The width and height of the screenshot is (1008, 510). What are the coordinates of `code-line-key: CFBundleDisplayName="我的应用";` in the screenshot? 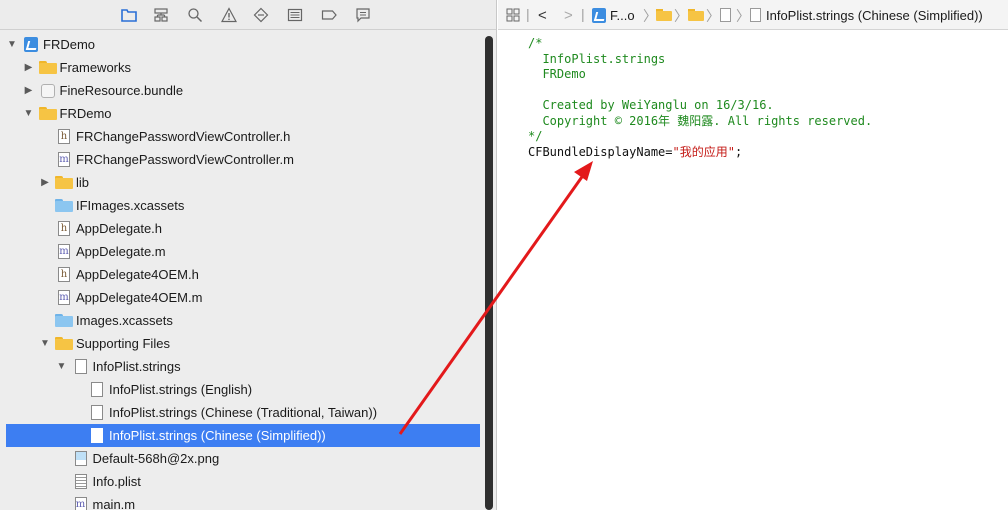 It's located at (700, 153).